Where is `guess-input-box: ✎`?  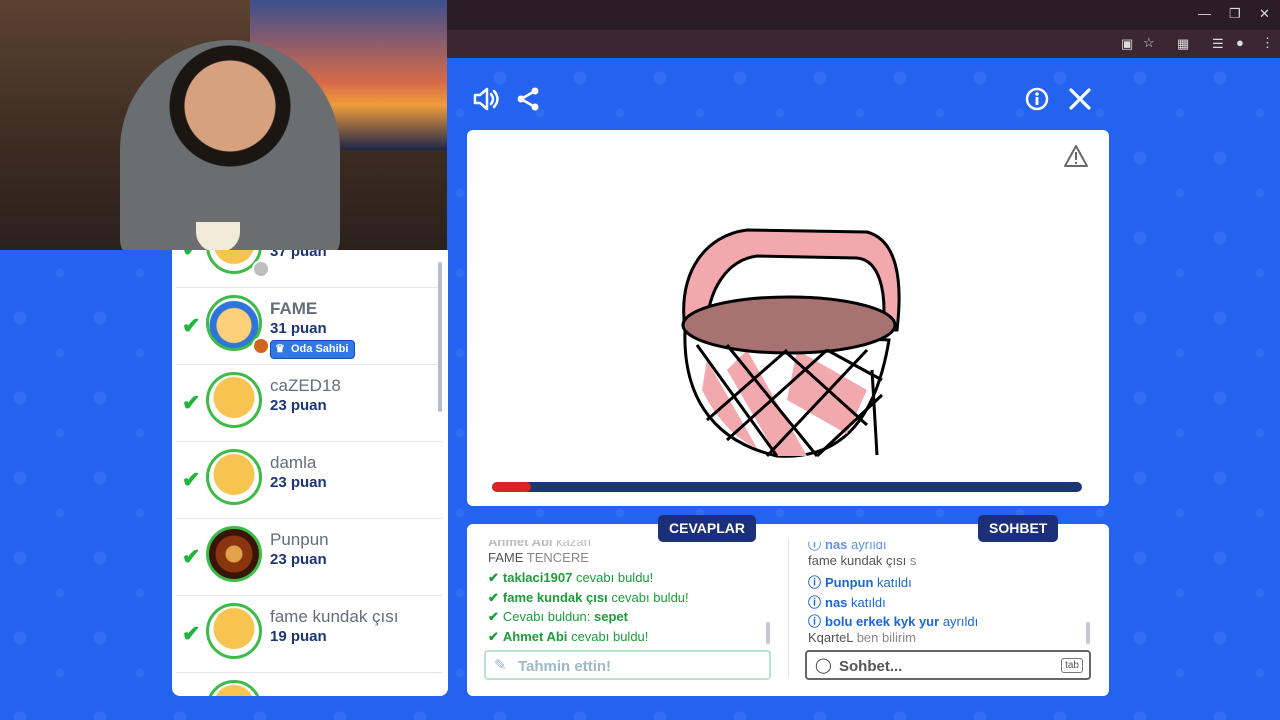 guess-input-box: ✎ is located at coordinates (627, 665).